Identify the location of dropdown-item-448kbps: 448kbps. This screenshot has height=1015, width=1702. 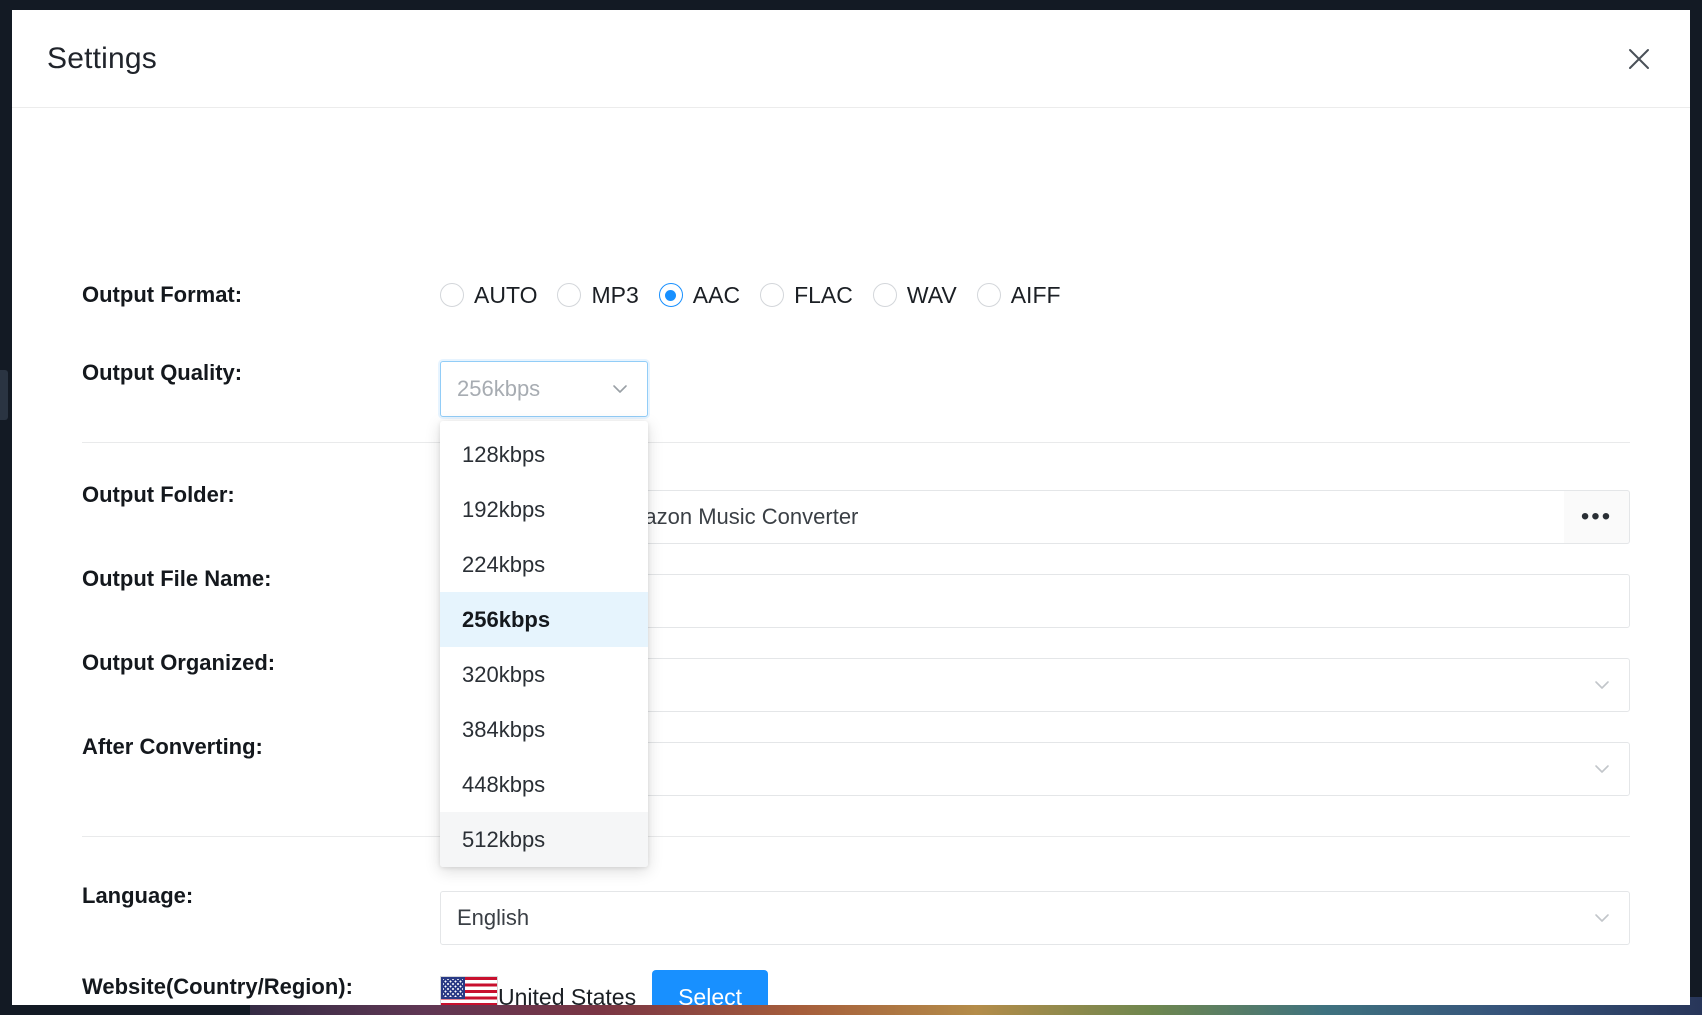
(544, 784).